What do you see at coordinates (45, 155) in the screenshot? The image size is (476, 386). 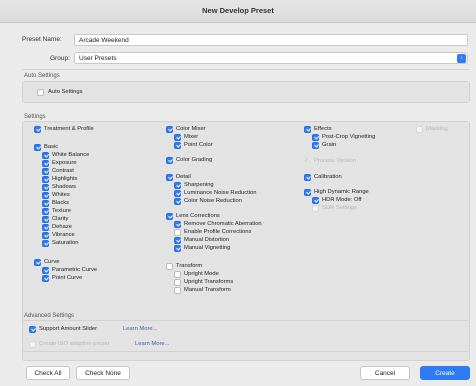 I see `white-balance-checkbox` at bounding box center [45, 155].